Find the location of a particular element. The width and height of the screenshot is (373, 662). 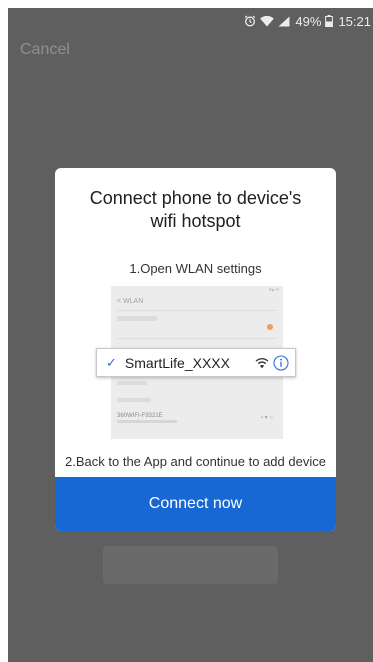

illustration-nav-title: < WLAN is located at coordinates (130, 301).